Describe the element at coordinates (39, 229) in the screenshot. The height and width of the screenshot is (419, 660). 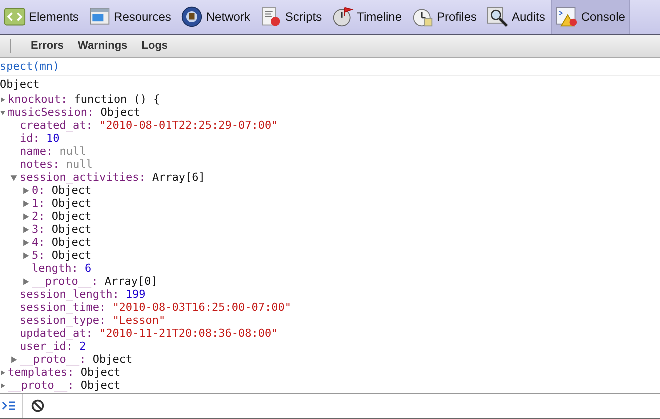
I see `property-name: 3:` at that location.